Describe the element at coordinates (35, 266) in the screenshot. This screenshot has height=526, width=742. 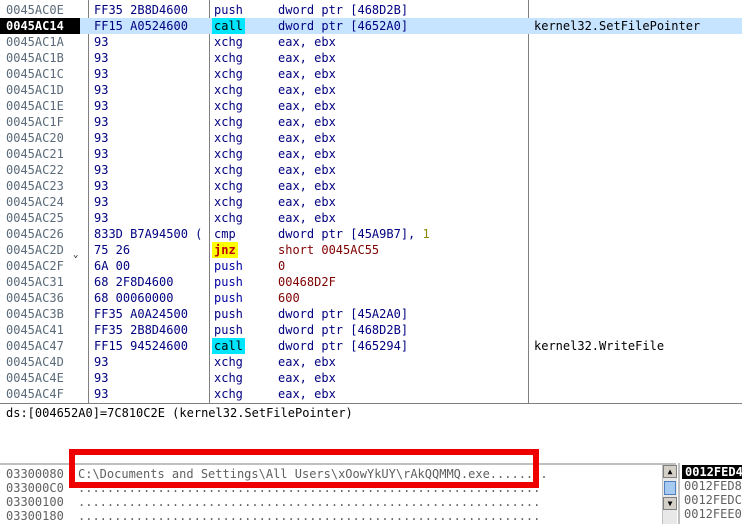
I see `instruction-address: 0045AC2F` at that location.